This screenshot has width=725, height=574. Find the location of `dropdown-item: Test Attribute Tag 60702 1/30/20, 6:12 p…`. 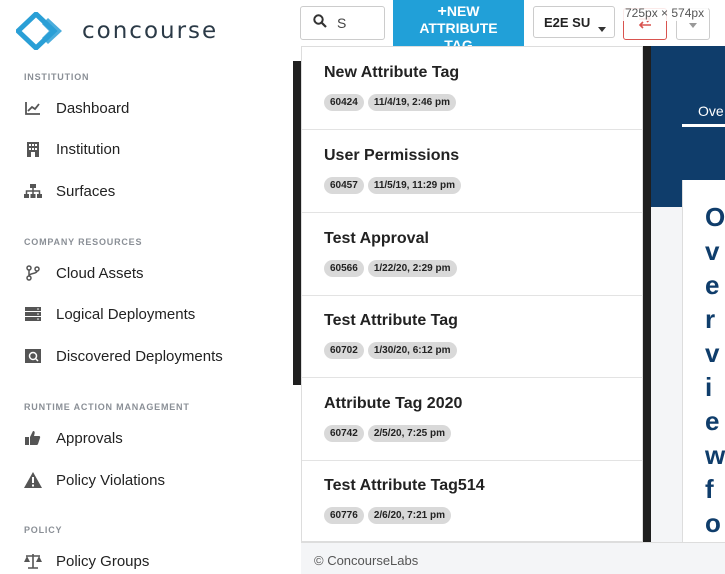

dropdown-item: Test Attribute Tag 60702 1/30/20, 6:12 p… is located at coordinates (472, 336).